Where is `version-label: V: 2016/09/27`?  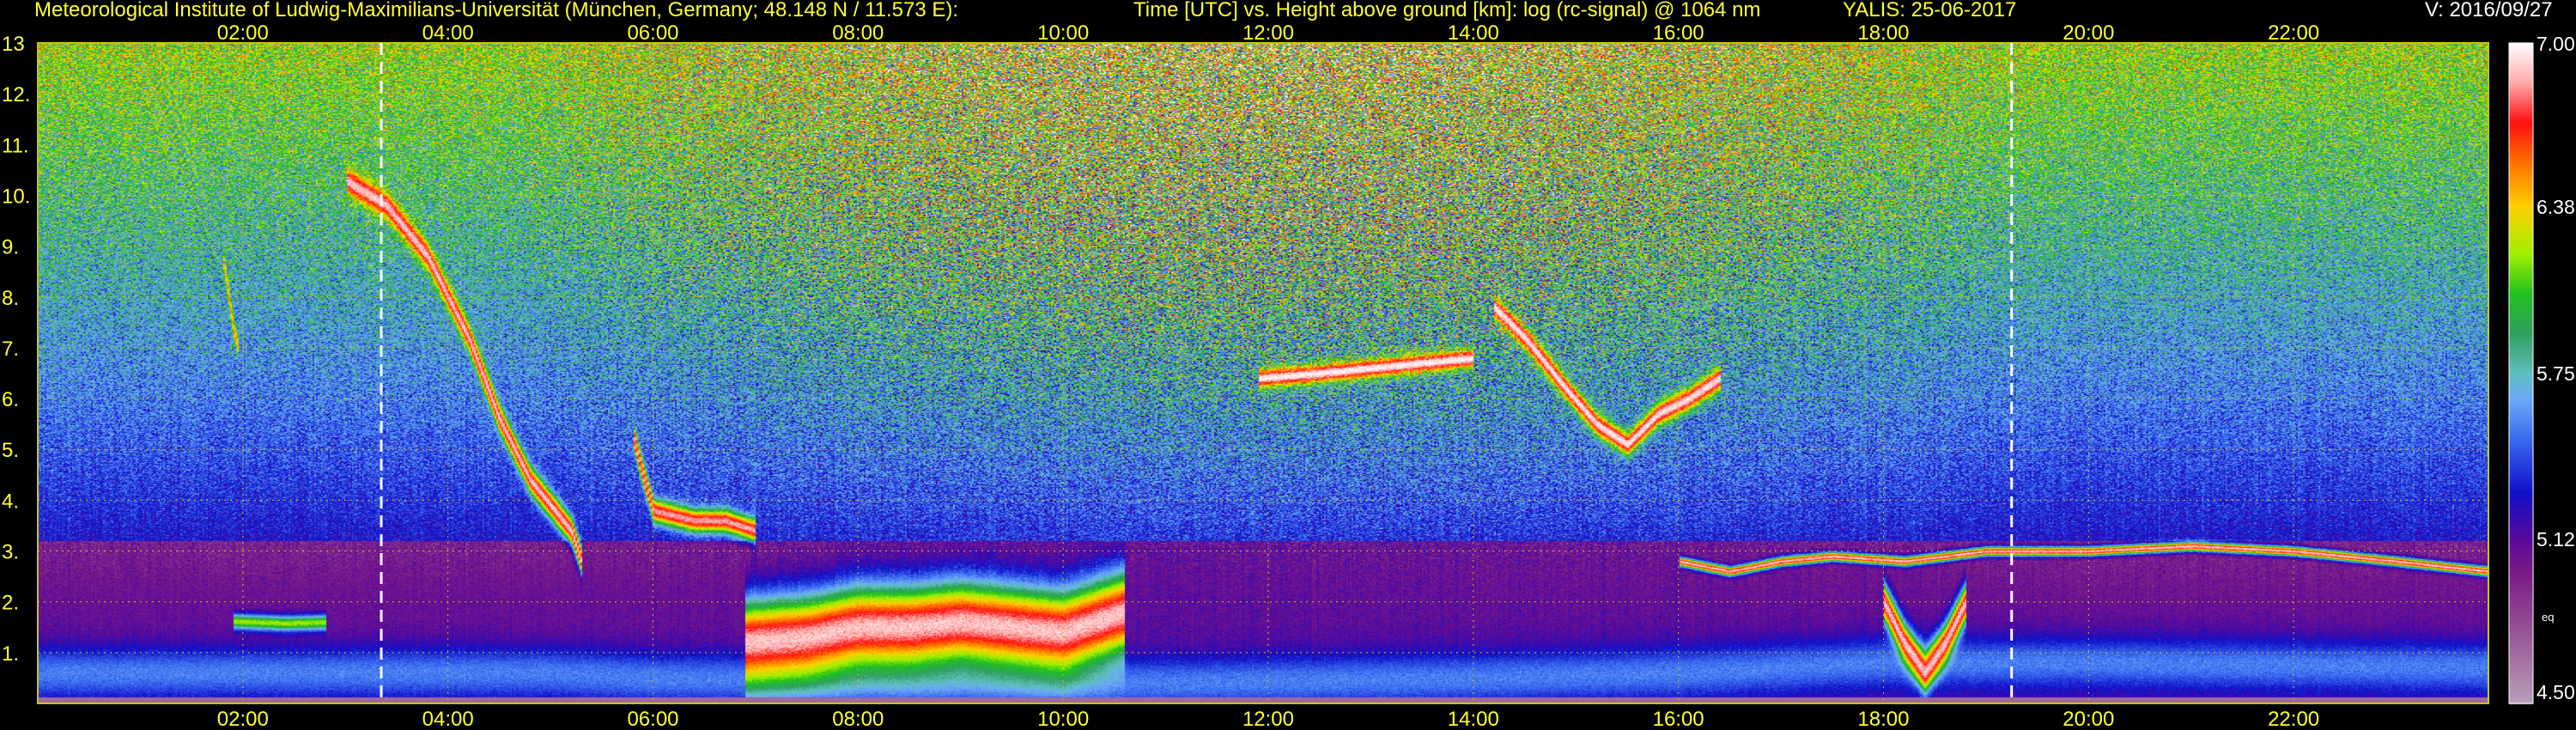 version-label: V: 2016/09/27 is located at coordinates (2489, 10).